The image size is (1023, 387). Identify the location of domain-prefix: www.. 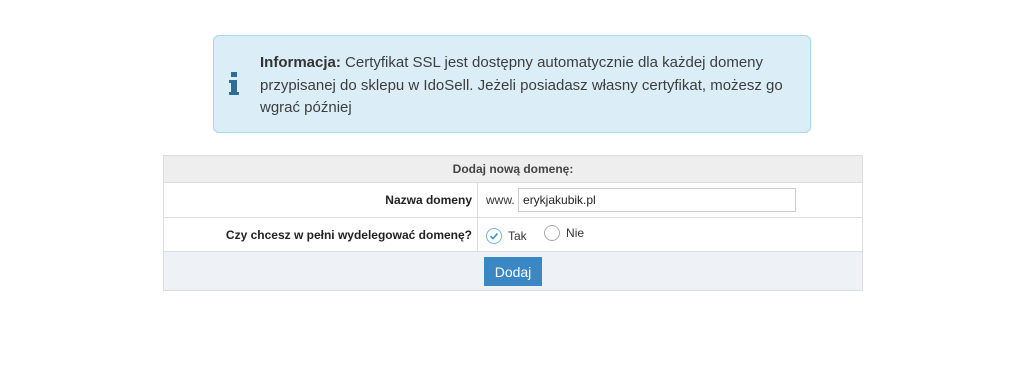
(500, 200).